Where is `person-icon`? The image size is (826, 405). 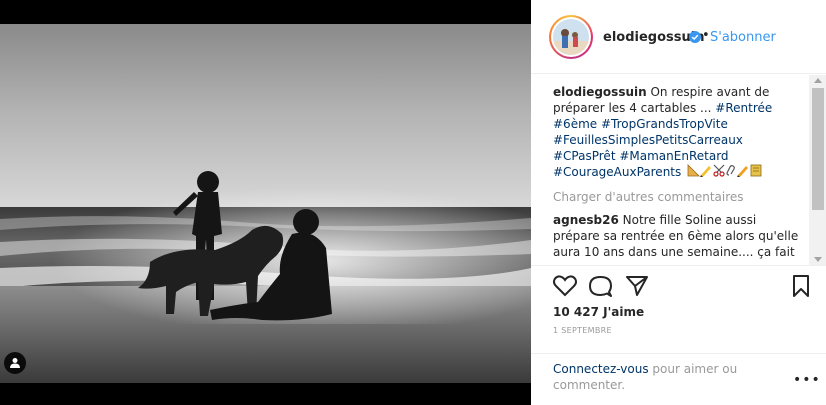 person-icon is located at coordinates (15, 363).